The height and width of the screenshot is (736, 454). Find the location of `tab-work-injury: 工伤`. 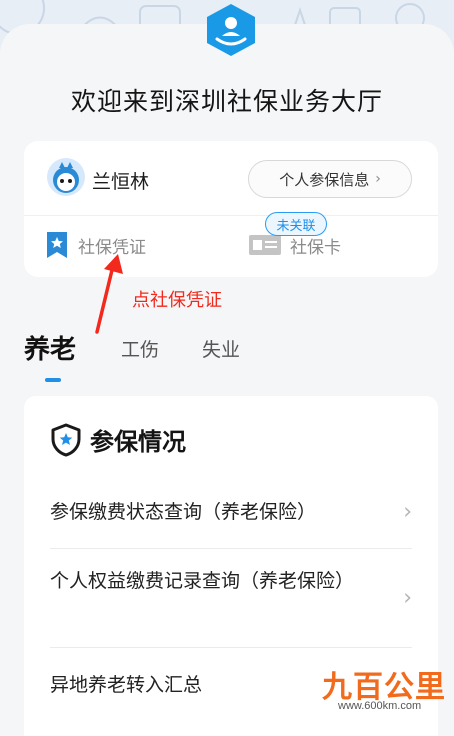

tab-work-injury: 工伤 is located at coordinates (140, 348).